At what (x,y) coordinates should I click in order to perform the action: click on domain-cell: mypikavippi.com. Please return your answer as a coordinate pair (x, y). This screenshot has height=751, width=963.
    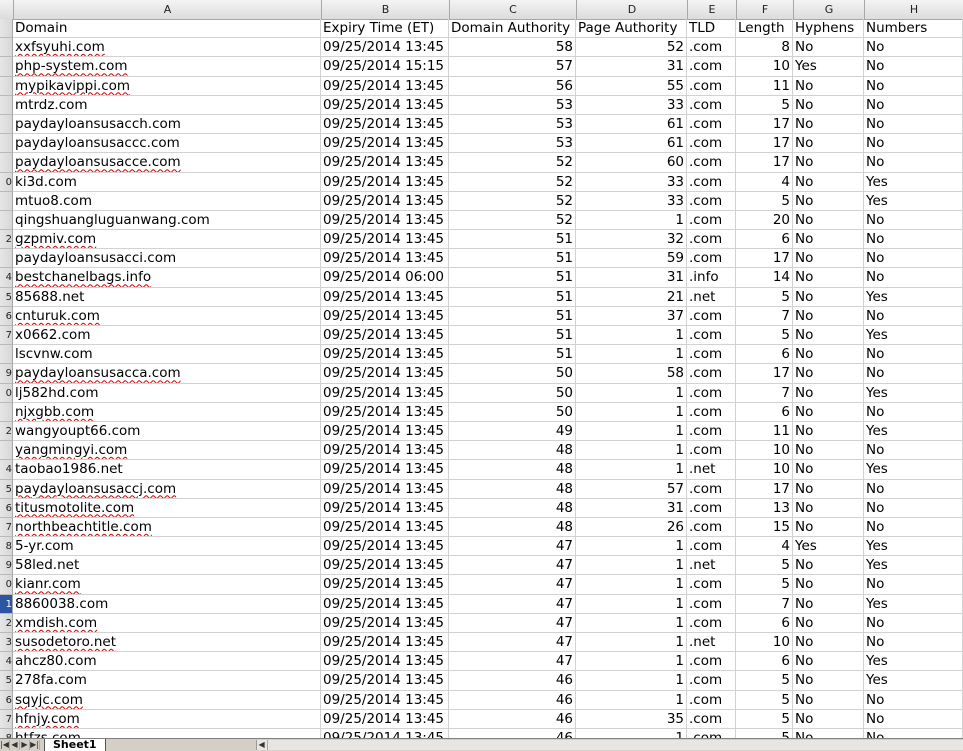
    Looking at the image, I should click on (167, 86).